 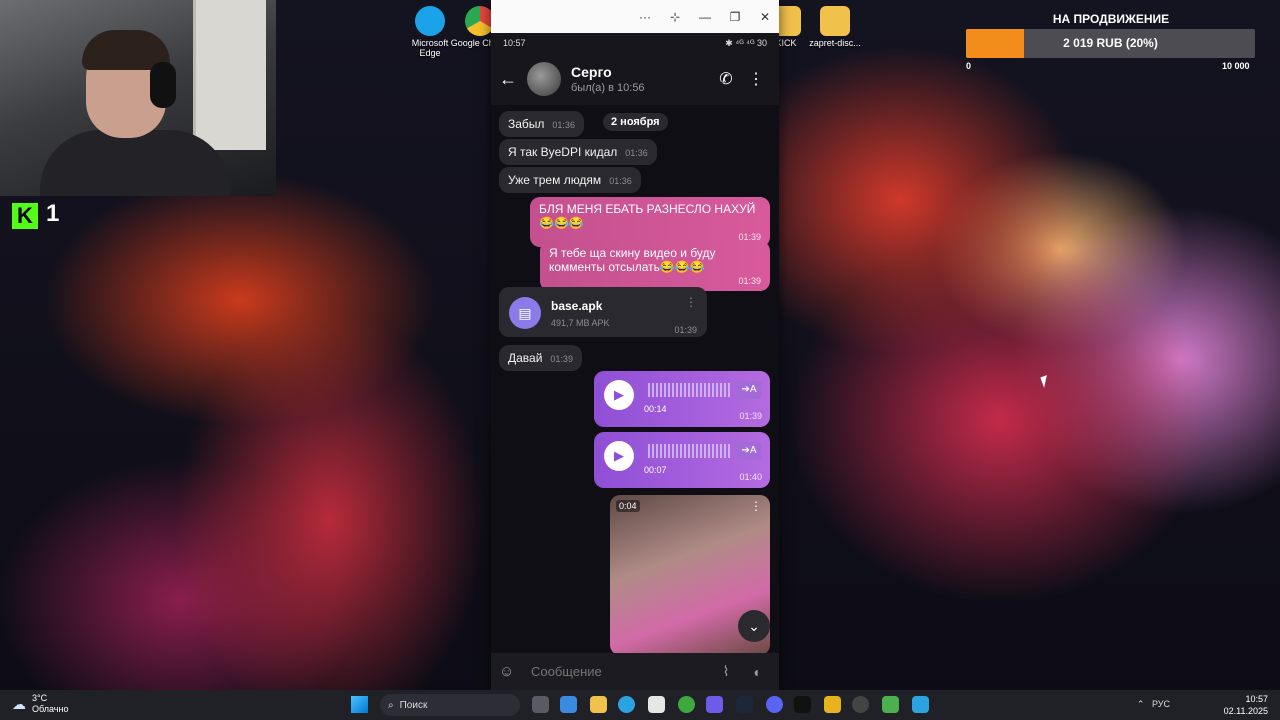 What do you see at coordinates (25, 216) in the screenshot?
I see `kick-logo-icon: K` at bounding box center [25, 216].